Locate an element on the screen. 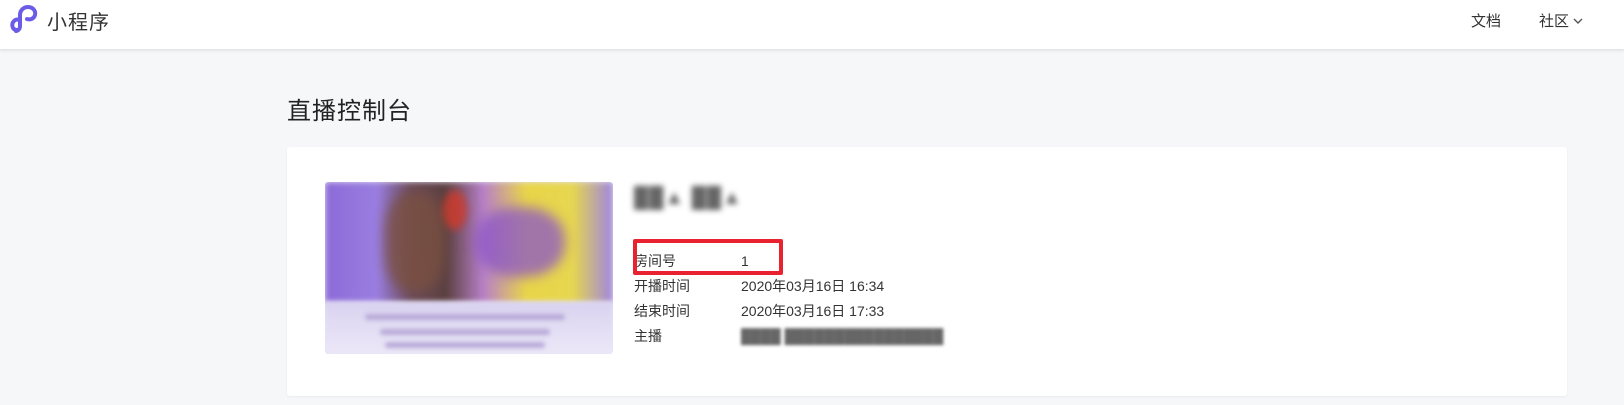  nav-docs: 文档 is located at coordinates (1486, 20).